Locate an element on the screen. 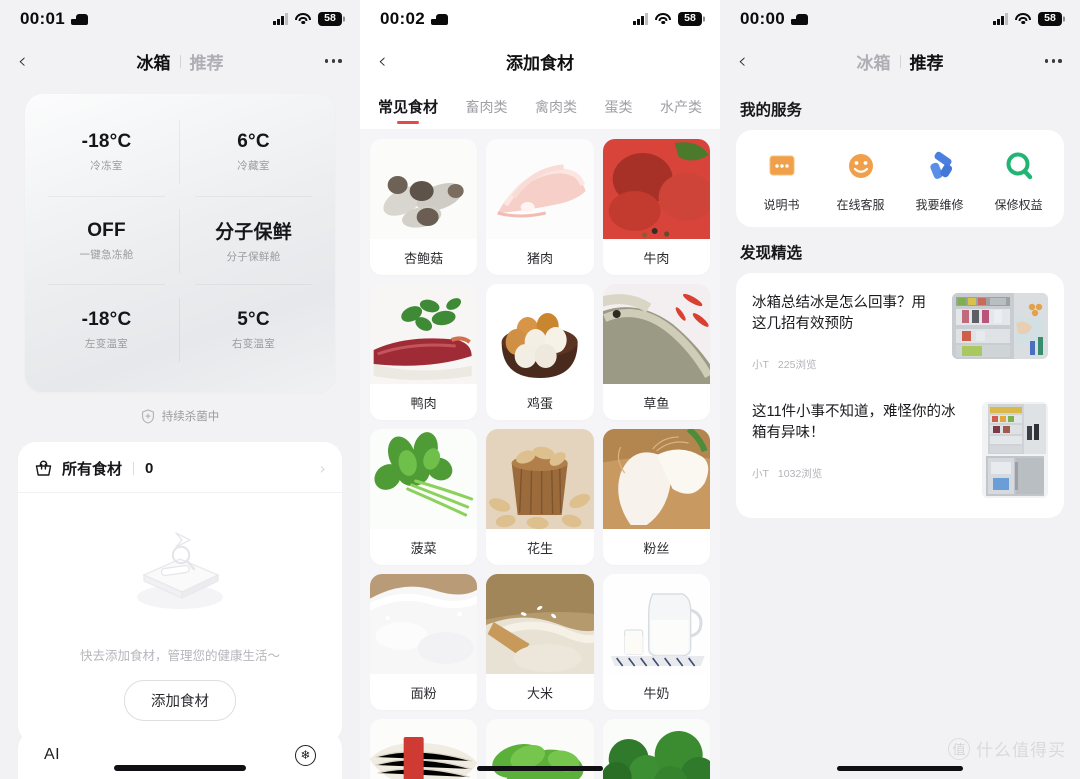 The image size is (1080, 779). ingredients-title: 所有食材 is located at coordinates (92, 469).